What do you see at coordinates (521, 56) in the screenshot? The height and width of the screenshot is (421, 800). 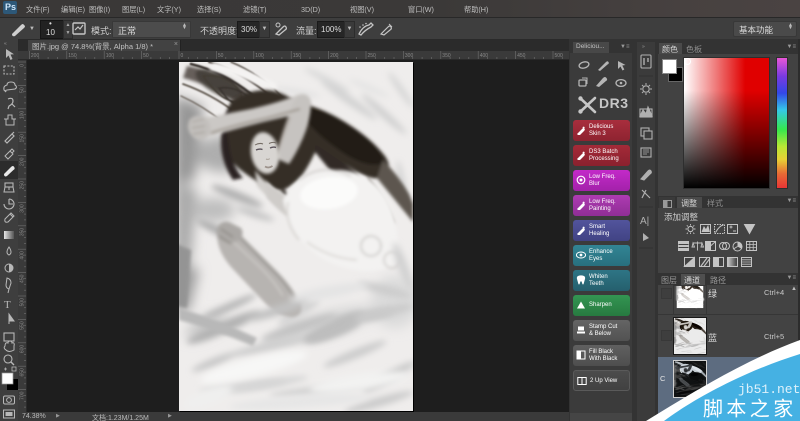 I see `svg-text: 450` at bounding box center [521, 56].